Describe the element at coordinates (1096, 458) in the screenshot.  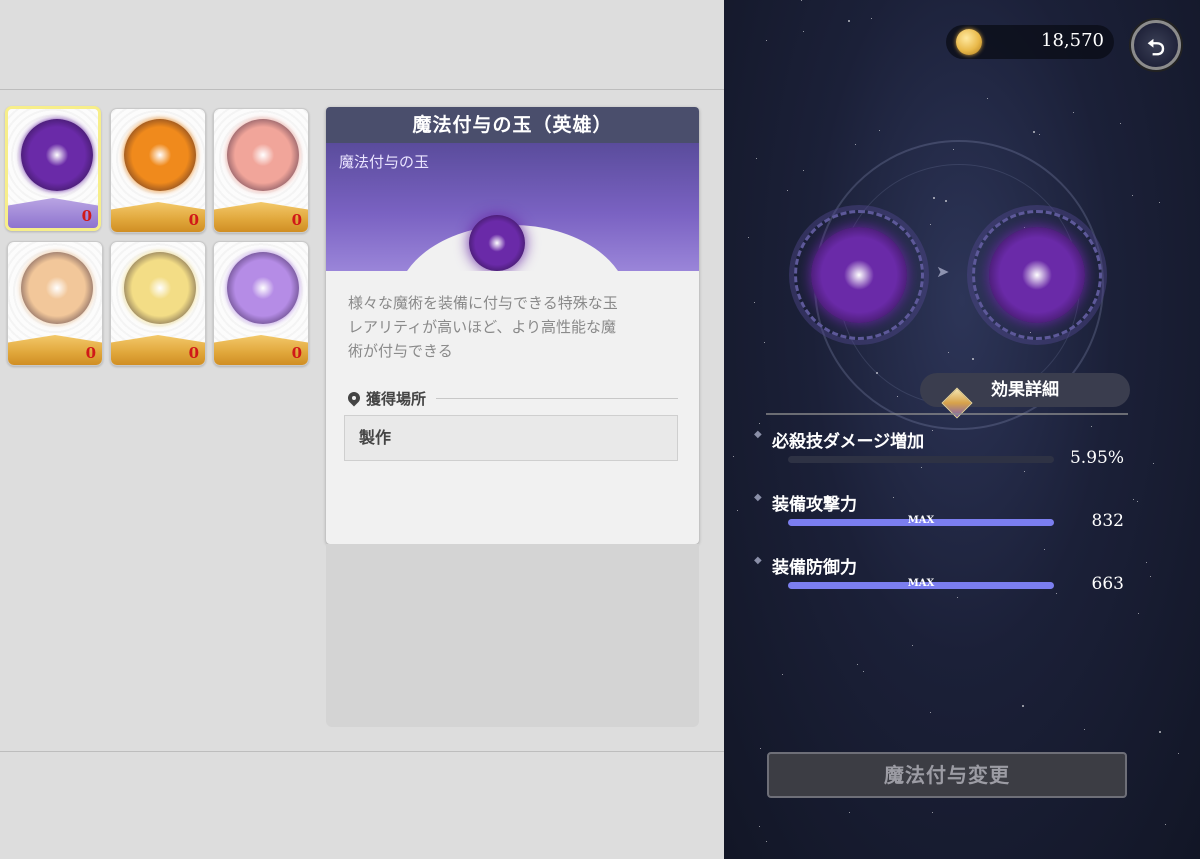
I see `stat-value: 5.95%` at that location.